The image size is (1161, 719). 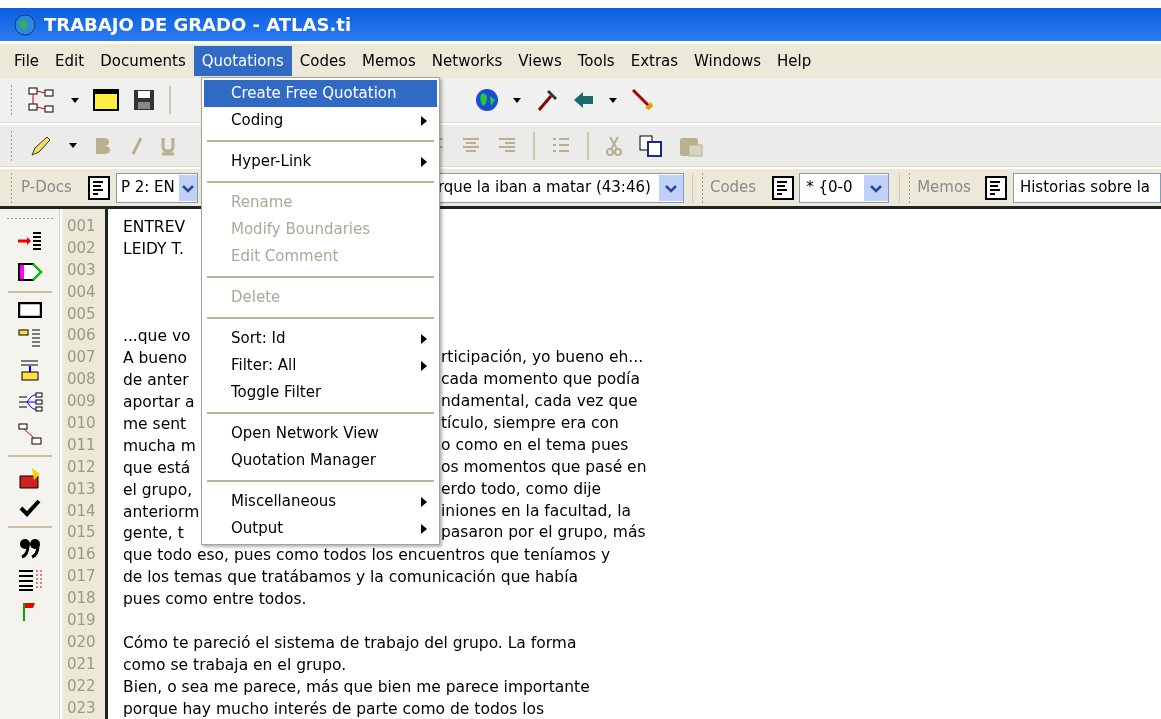 I want to click on text-line: como se trabaja en el grupo., so click(x=235, y=664).